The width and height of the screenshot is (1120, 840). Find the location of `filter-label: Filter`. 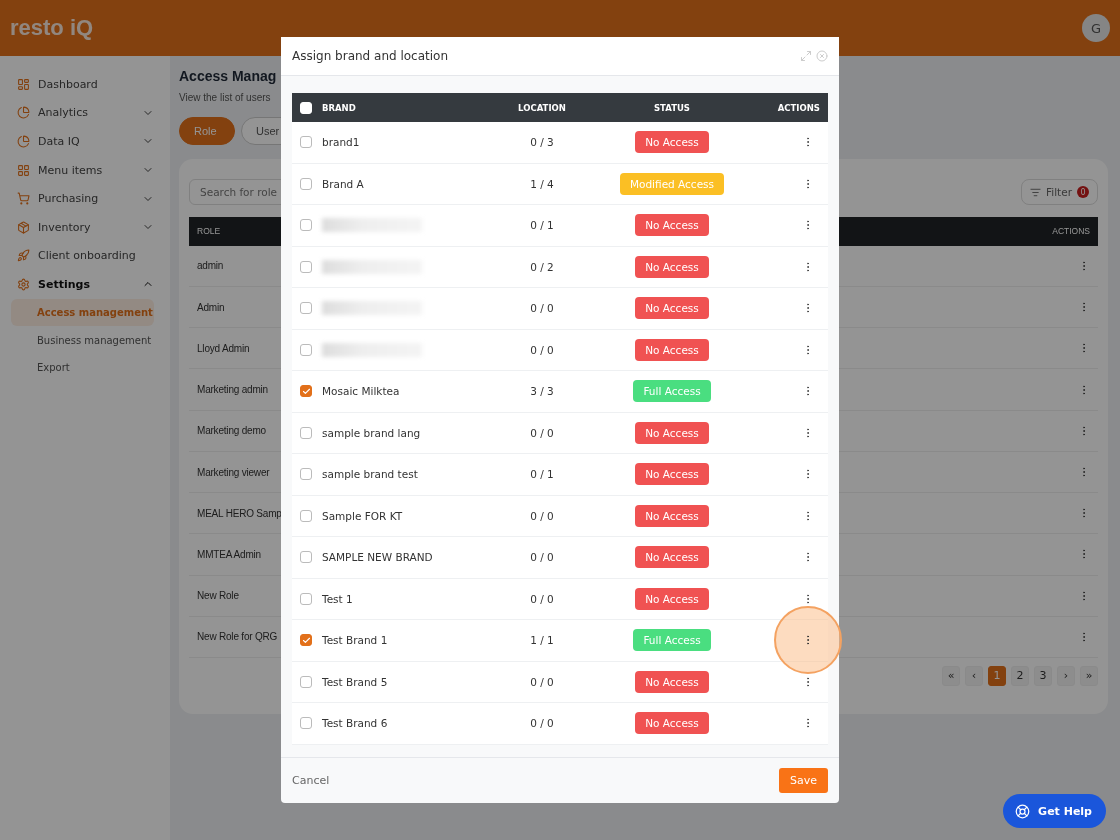

filter-label: Filter is located at coordinates (1059, 192).